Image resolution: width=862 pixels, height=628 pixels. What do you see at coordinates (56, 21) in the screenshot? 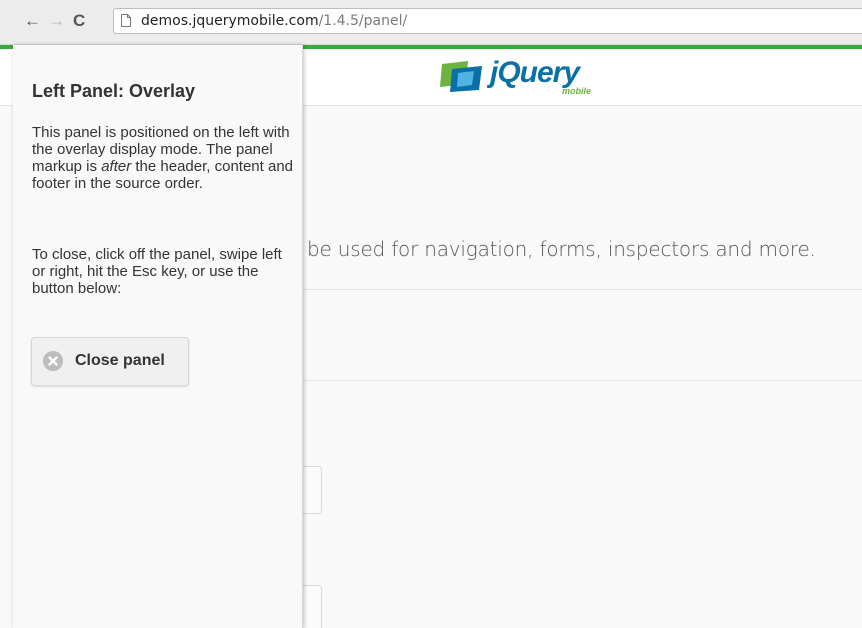
I see `forward-arrow-icon: →` at bounding box center [56, 21].